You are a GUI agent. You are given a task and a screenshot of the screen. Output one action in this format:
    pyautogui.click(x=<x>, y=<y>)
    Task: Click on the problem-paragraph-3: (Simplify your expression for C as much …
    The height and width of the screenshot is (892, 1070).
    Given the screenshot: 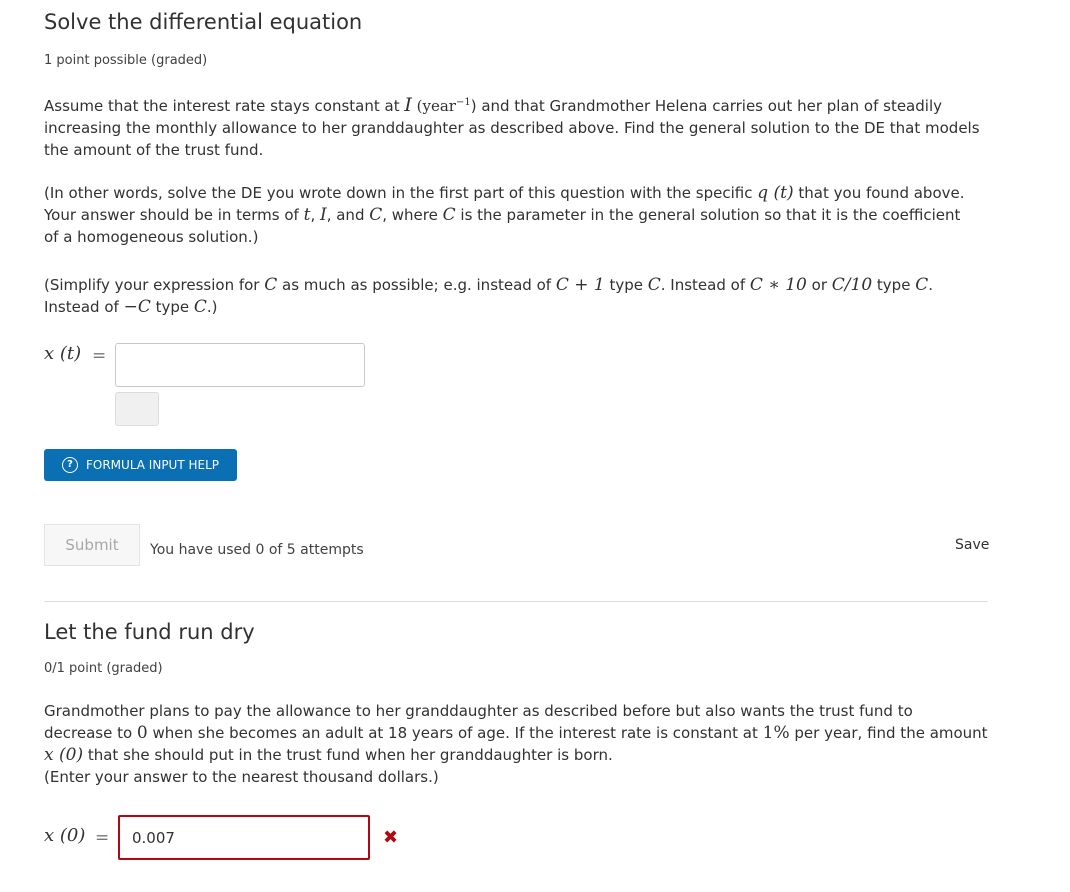 What is the action you would take?
    pyautogui.click(x=488, y=296)
    